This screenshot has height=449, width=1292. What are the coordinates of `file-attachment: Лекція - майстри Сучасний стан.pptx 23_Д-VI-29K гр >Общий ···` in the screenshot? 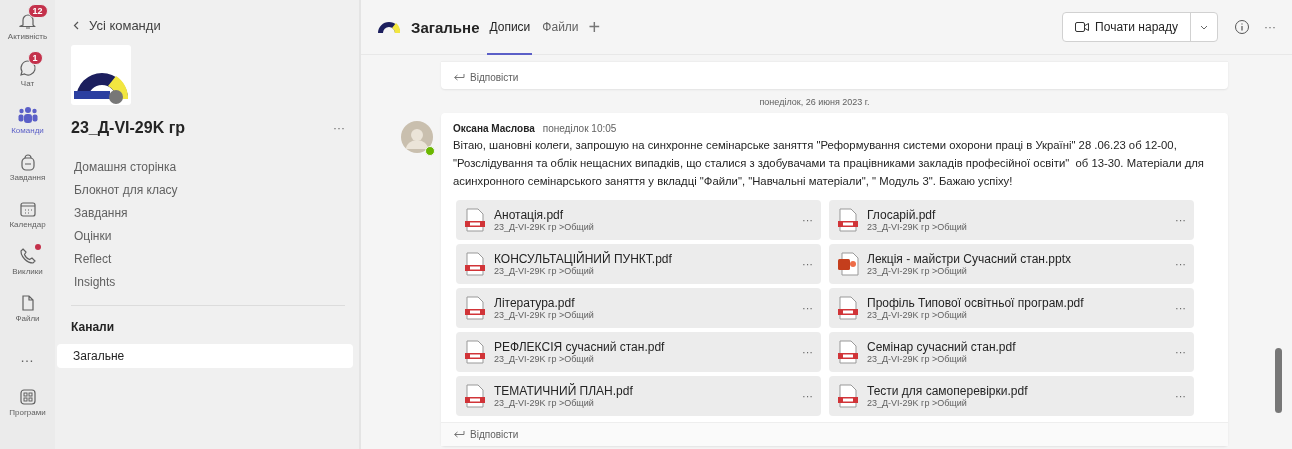 It's located at (1011, 264).